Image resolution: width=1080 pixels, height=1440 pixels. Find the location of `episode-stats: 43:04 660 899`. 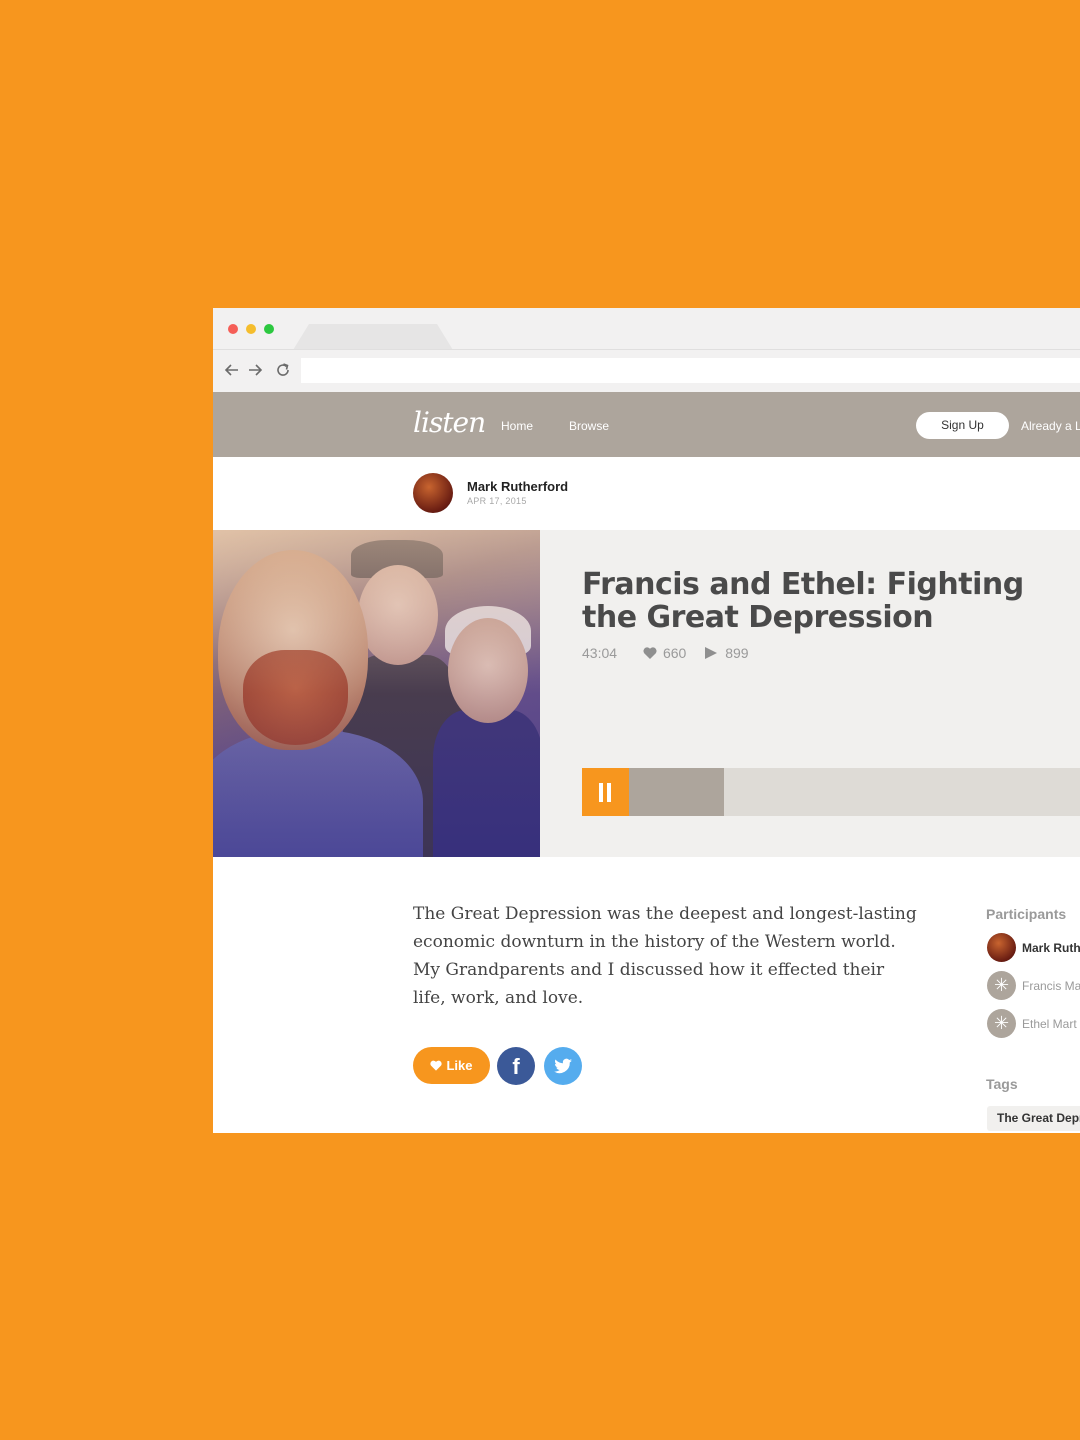

episode-stats: 43:04 660 899 is located at coordinates (665, 652).